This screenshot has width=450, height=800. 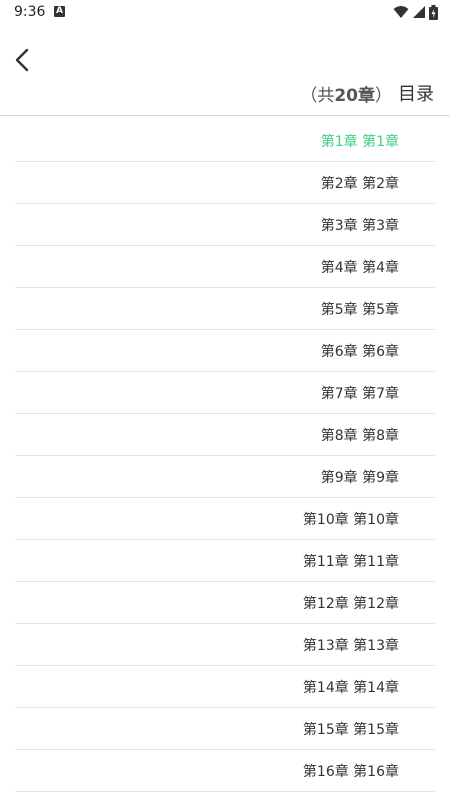 I want to click on chapter-title: 第10章 第10章, so click(x=350, y=519).